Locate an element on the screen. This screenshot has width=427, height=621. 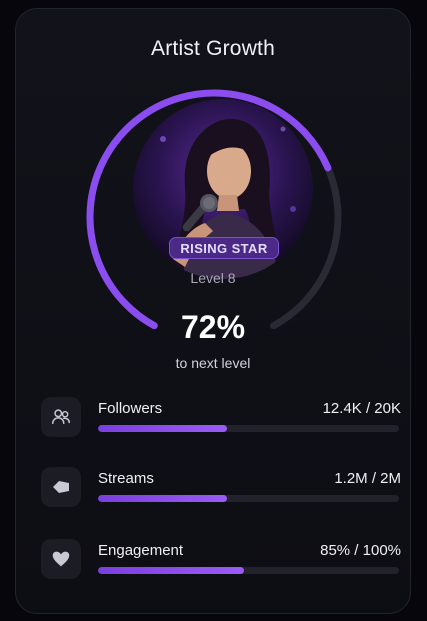
stat-streams: Streams 1.2M / 2M is located at coordinates (221, 492).